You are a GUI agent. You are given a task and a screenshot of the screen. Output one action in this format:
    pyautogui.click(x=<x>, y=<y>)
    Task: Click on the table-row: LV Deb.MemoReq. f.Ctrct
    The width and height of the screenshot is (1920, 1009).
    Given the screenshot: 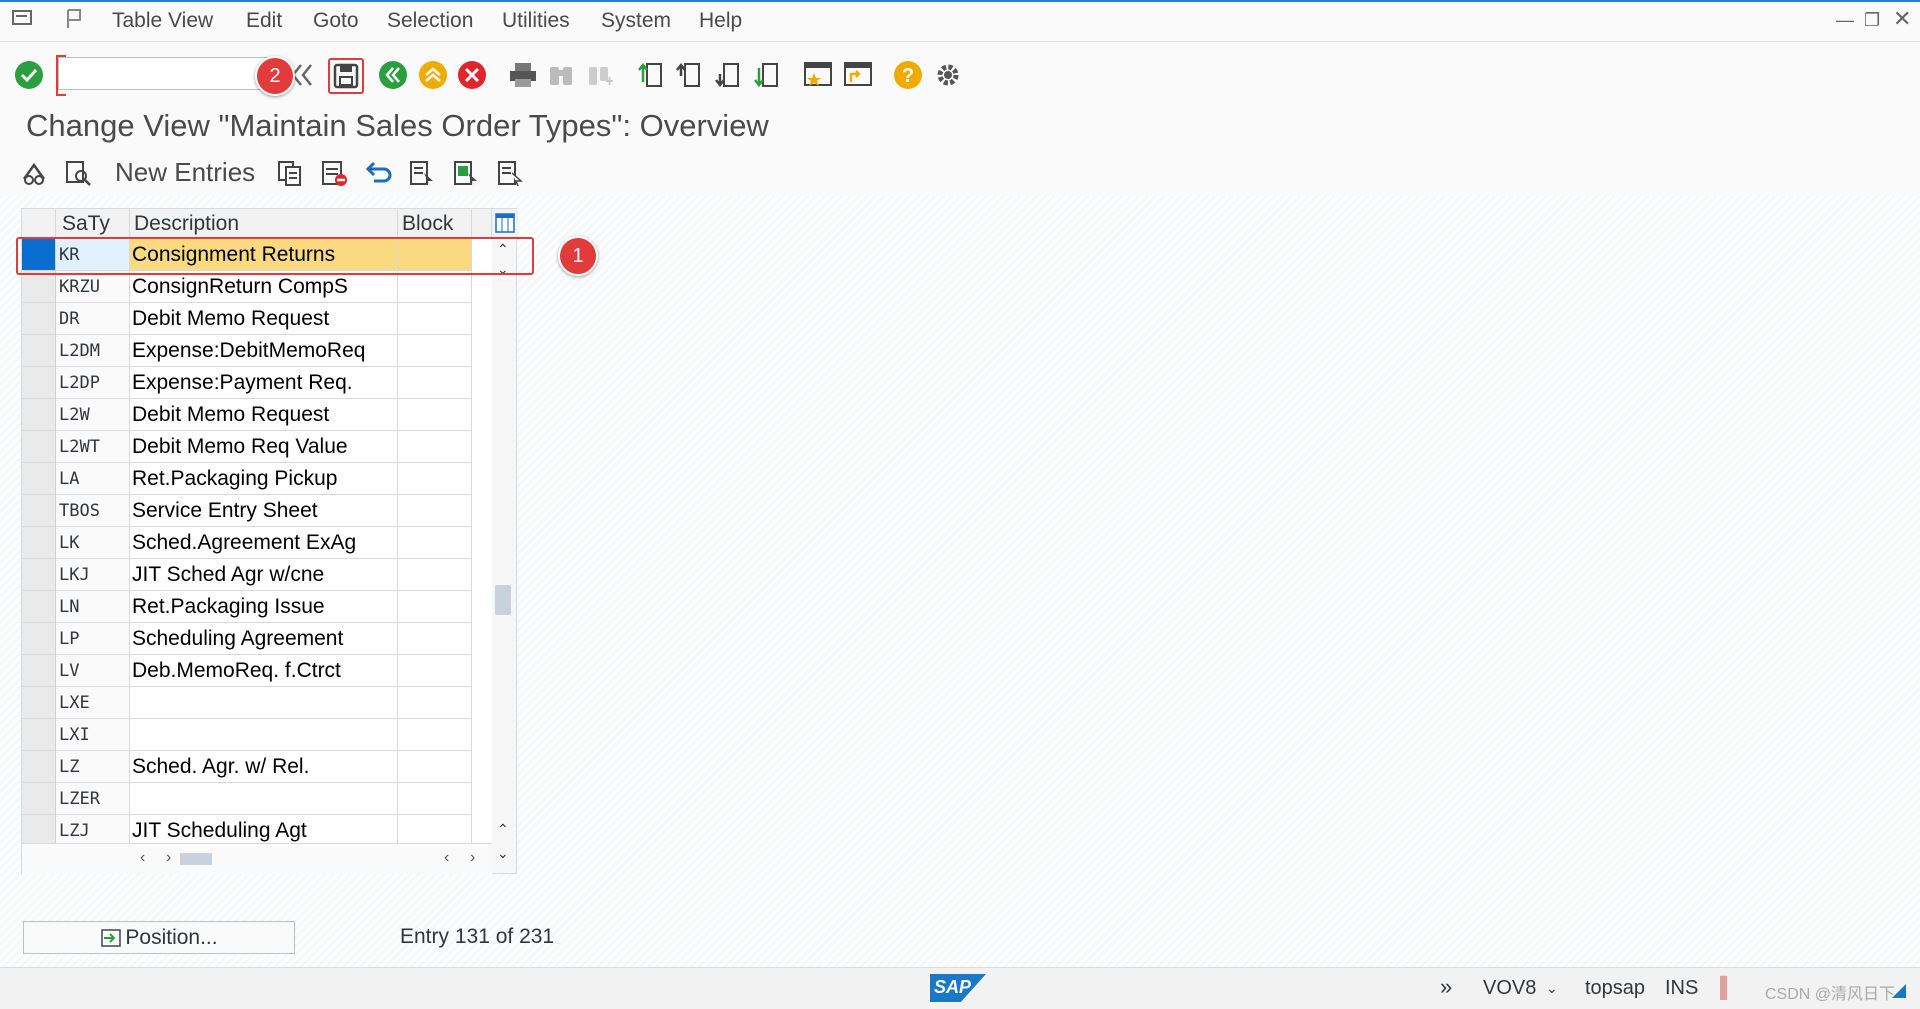 What is the action you would take?
    pyautogui.click(x=257, y=671)
    